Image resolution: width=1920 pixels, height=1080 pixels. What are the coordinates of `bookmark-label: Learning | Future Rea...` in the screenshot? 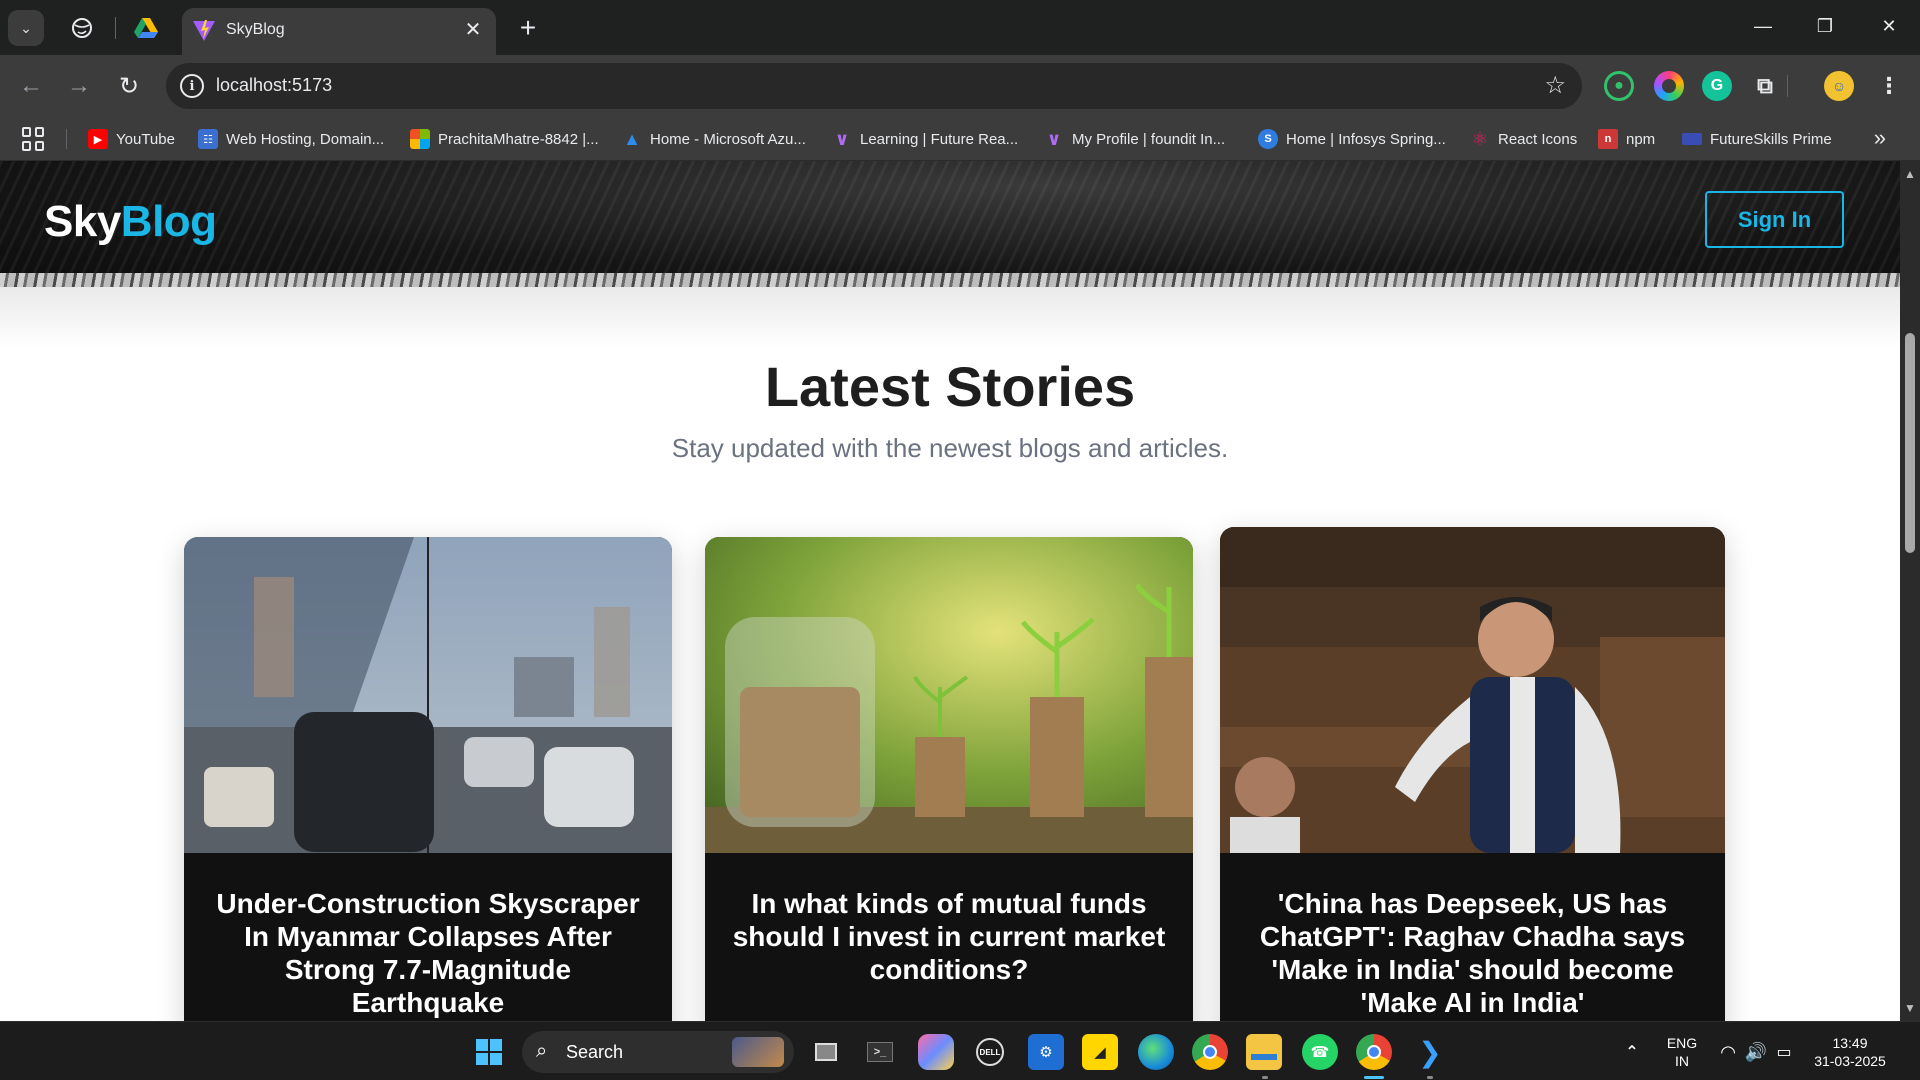 It's located at (939, 139).